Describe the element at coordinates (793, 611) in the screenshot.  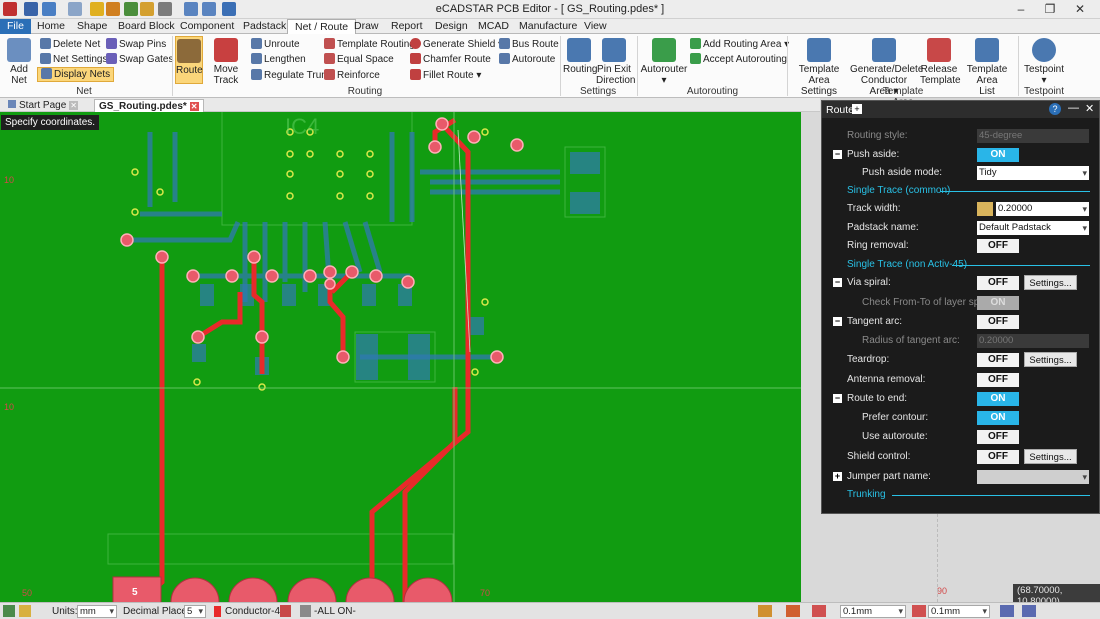
I see `via-mode-icon` at that location.